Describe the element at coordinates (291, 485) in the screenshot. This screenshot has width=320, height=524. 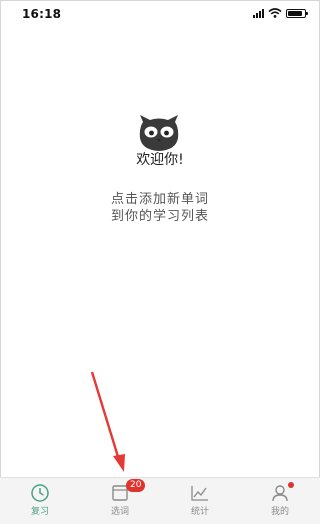
I see `notification-dot` at that location.